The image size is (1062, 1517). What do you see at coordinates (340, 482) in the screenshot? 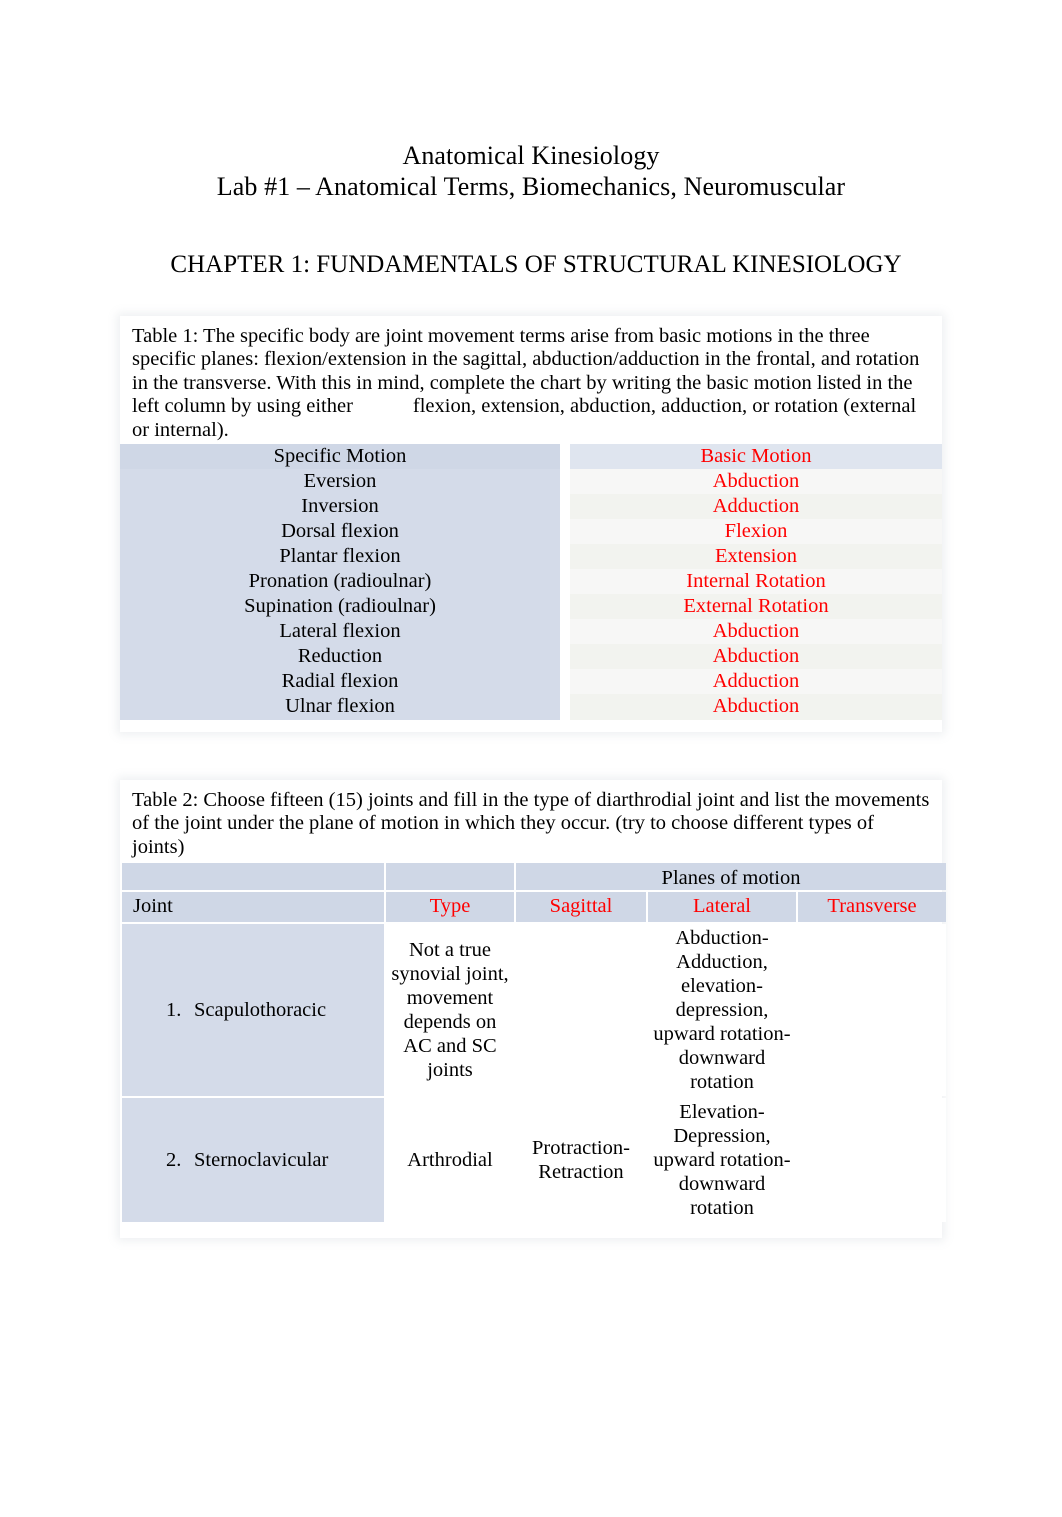
I see `specific-motion-cell: Eversion` at bounding box center [340, 482].